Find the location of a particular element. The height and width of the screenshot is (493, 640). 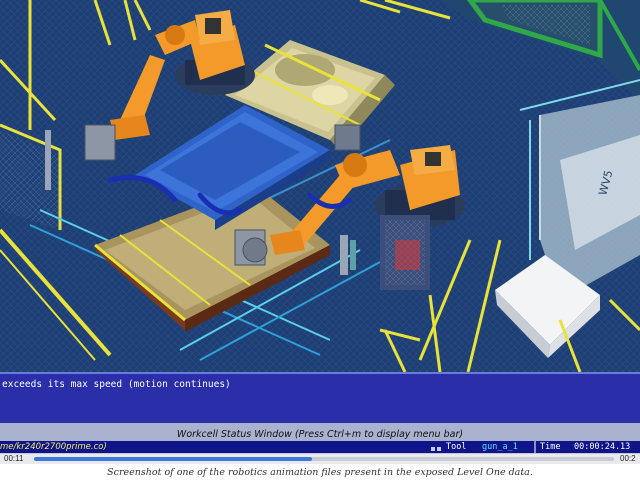

video-playback-bar: 00:11 00:2 is located at coordinates (320, 458).